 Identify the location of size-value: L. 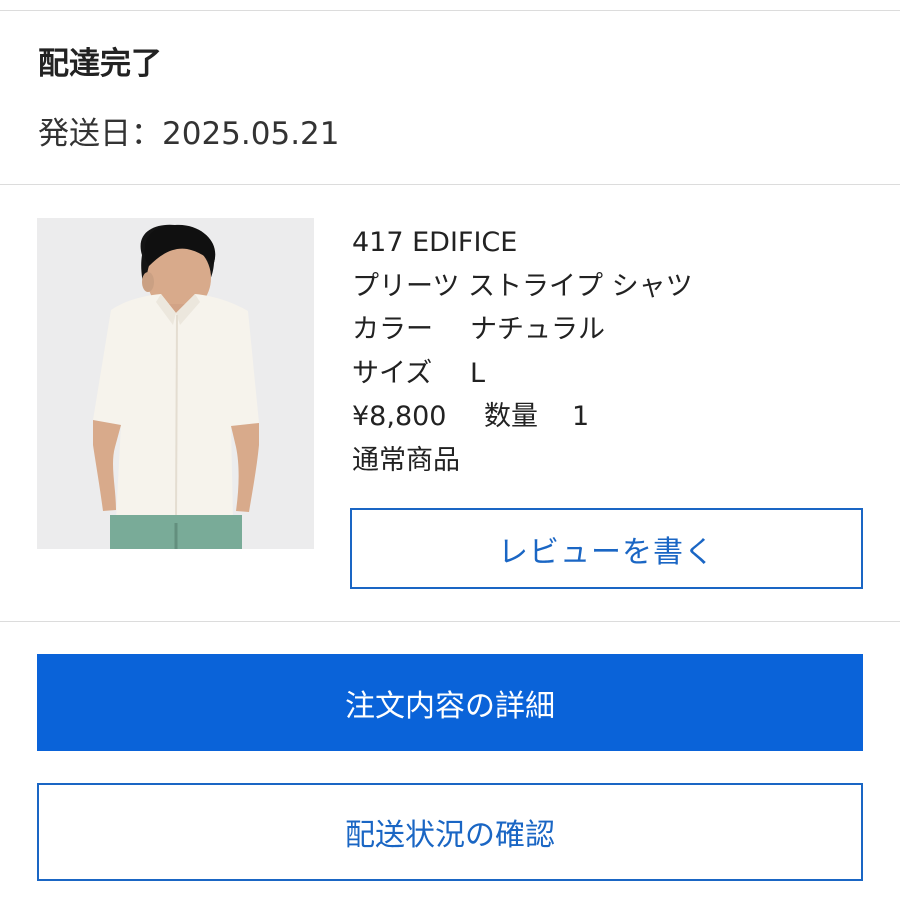
(478, 373).